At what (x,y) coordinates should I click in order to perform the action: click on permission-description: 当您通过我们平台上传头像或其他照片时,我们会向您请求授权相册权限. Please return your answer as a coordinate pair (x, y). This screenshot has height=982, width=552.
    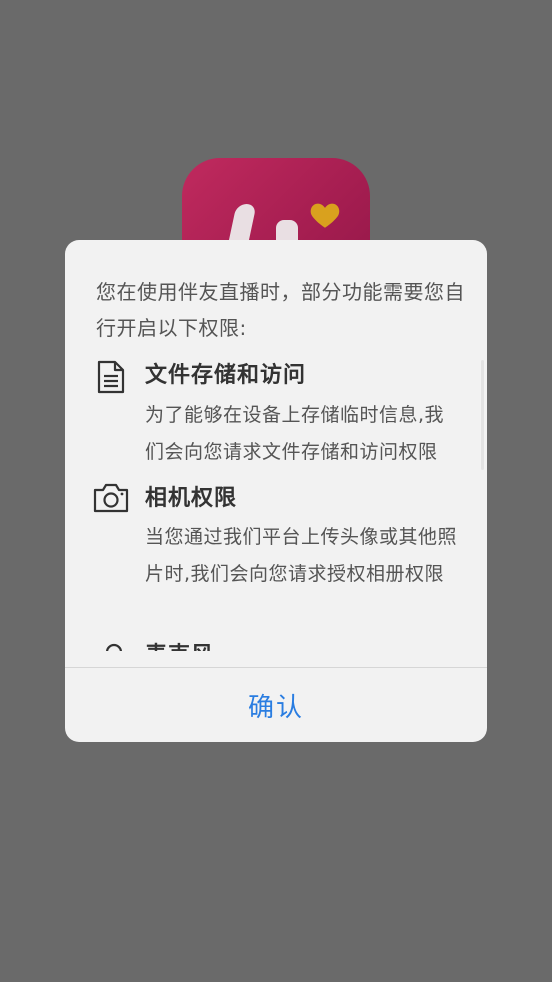
    Looking at the image, I should click on (301, 555).